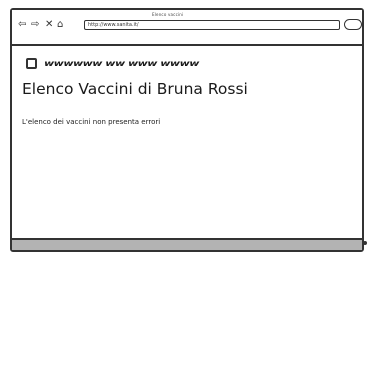 Image resolution: width=367 pixels, height=368 pixels. Describe the element at coordinates (135, 89) in the screenshot. I see `page-title: Elenco Vaccini di Bruna Rossi` at that location.